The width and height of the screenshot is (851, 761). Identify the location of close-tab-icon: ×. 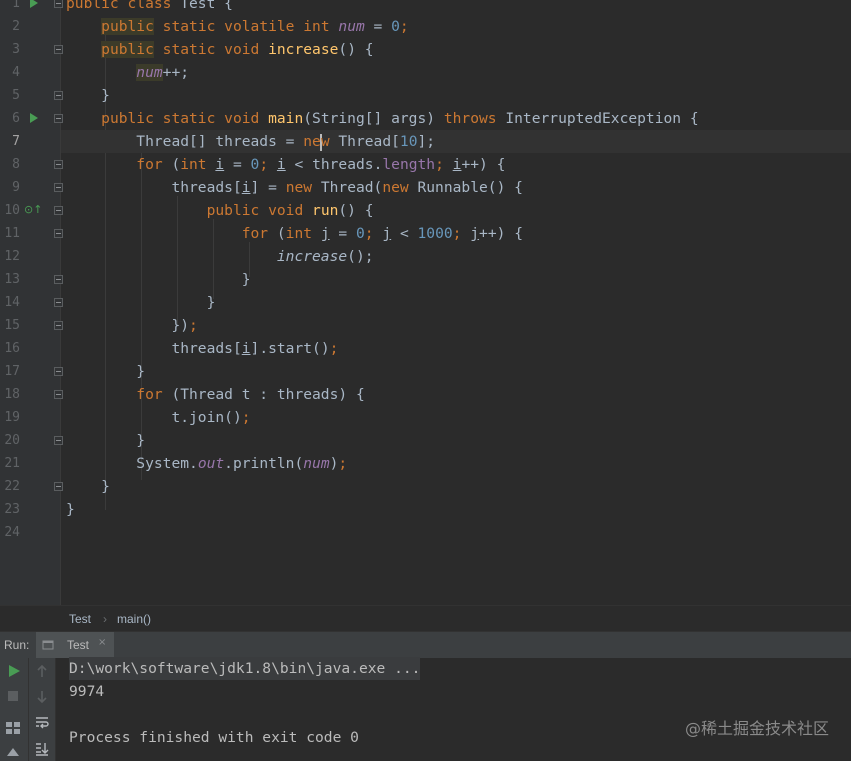
(102, 642).